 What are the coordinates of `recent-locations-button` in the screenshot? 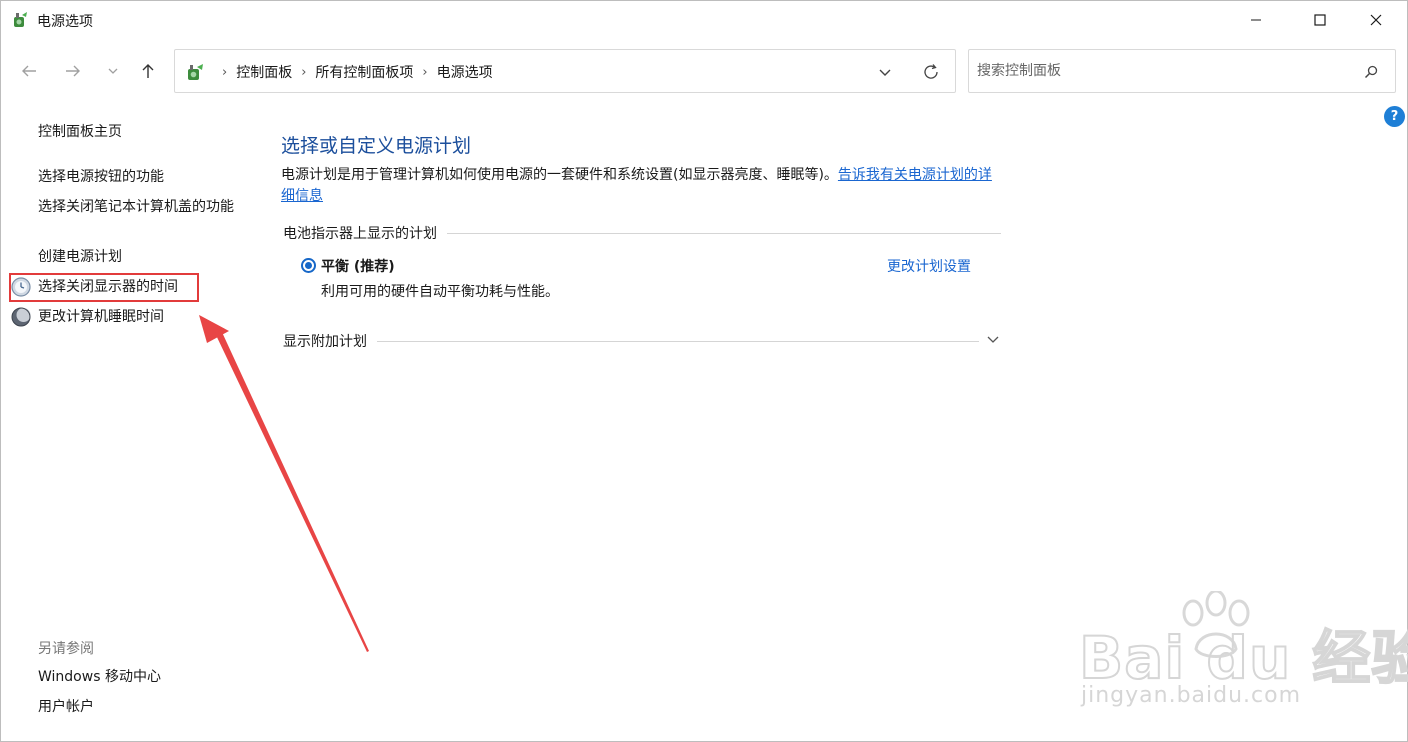 It's located at (113, 71).